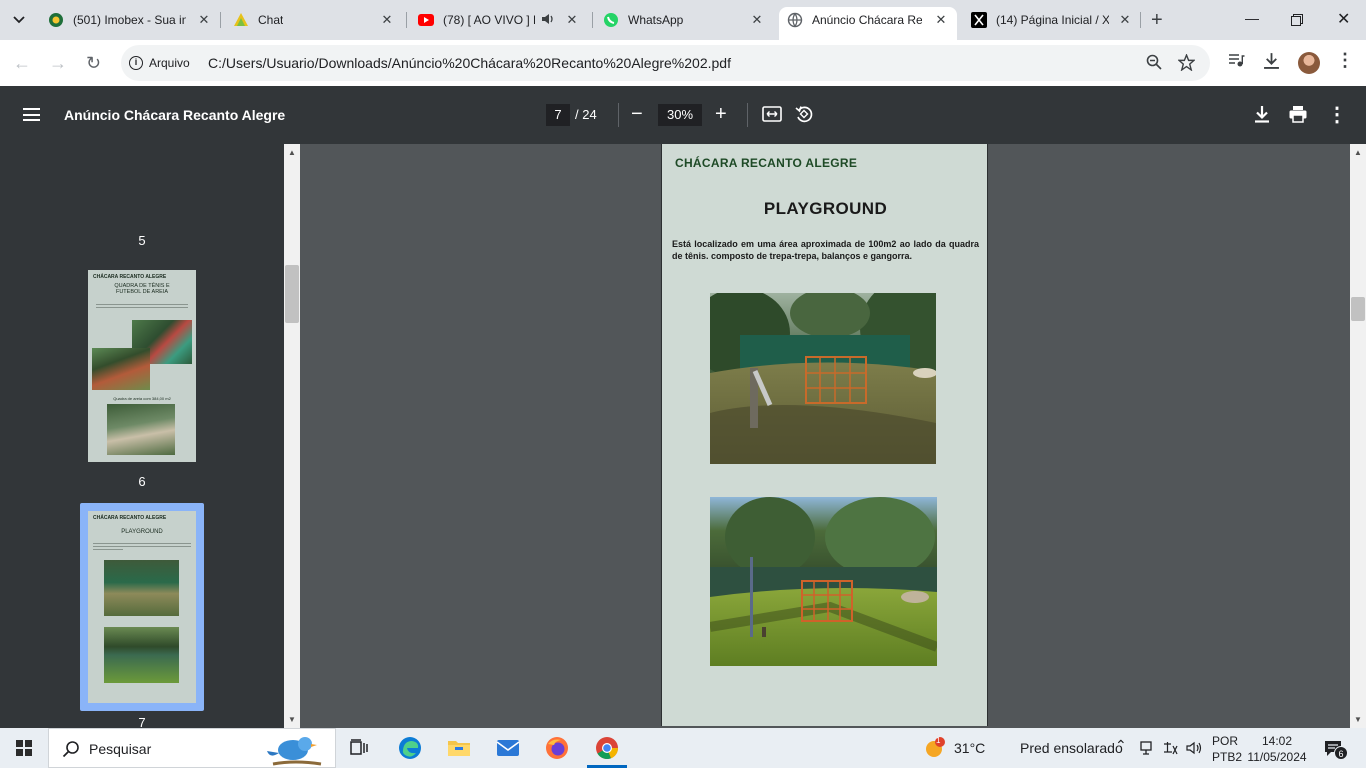 The height and width of the screenshot is (768, 1366). I want to click on tab-whatsapp: WhatsApp ✕, so click(684, 20).